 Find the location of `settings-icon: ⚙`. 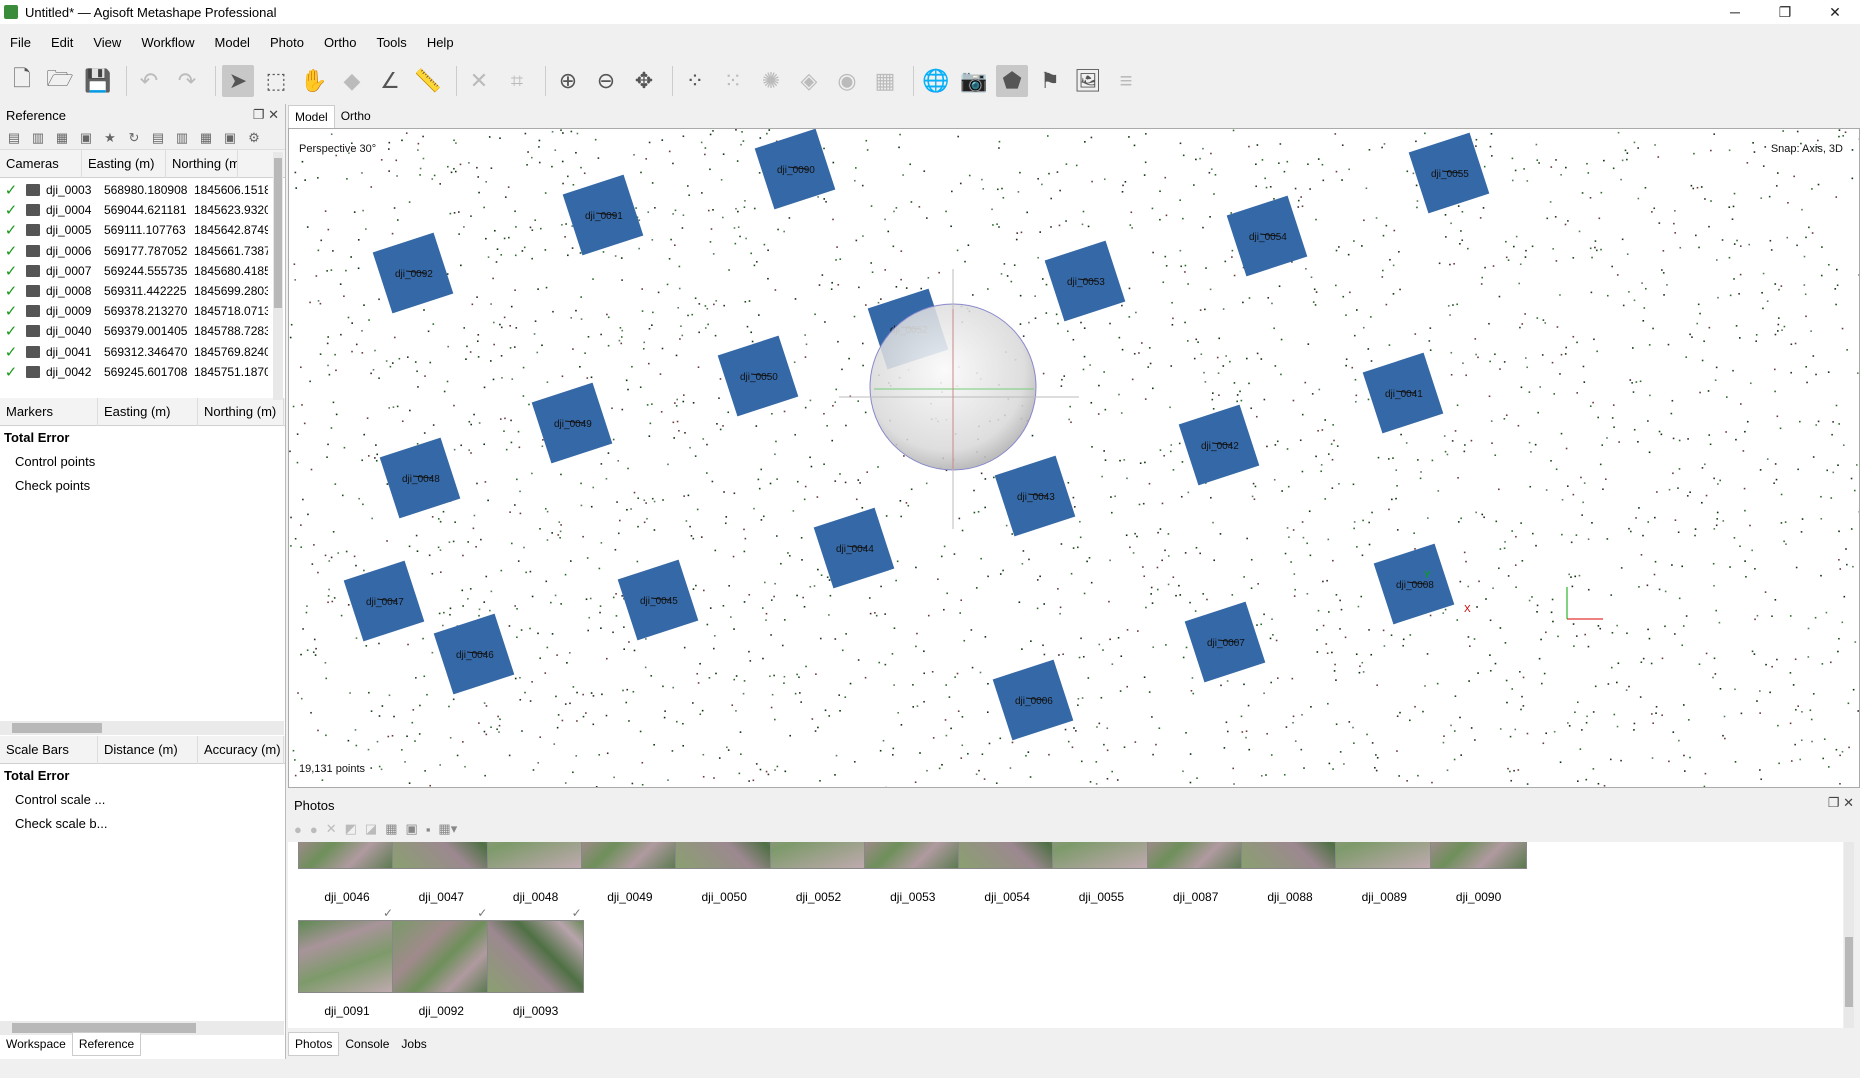

settings-icon: ⚙ is located at coordinates (254, 138).